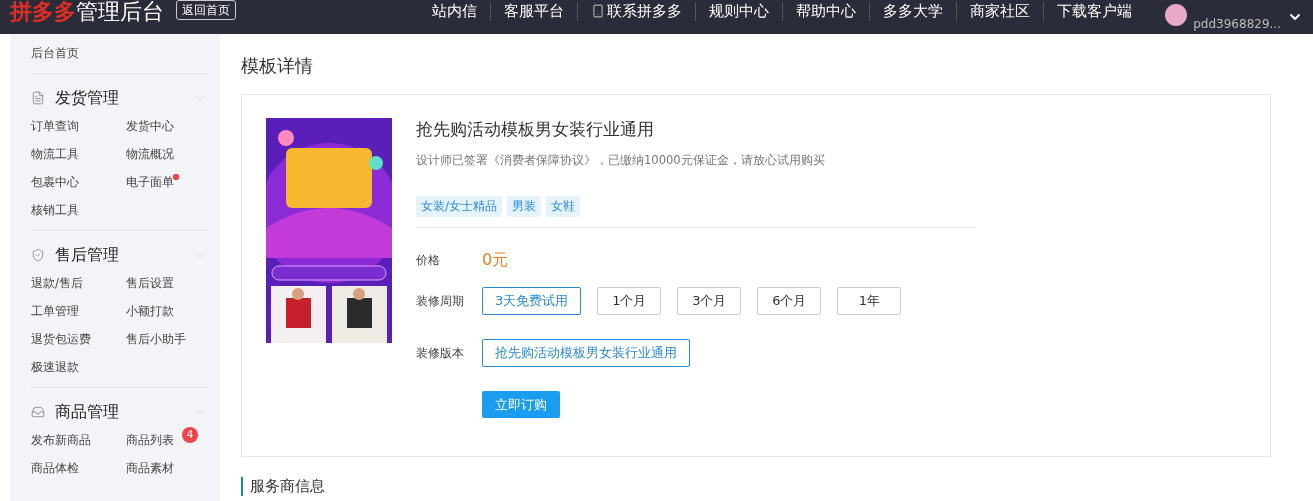 This screenshot has height=501, width=1313. I want to click on version-option: 抢先购活动模板男女装行业通用, so click(586, 353).